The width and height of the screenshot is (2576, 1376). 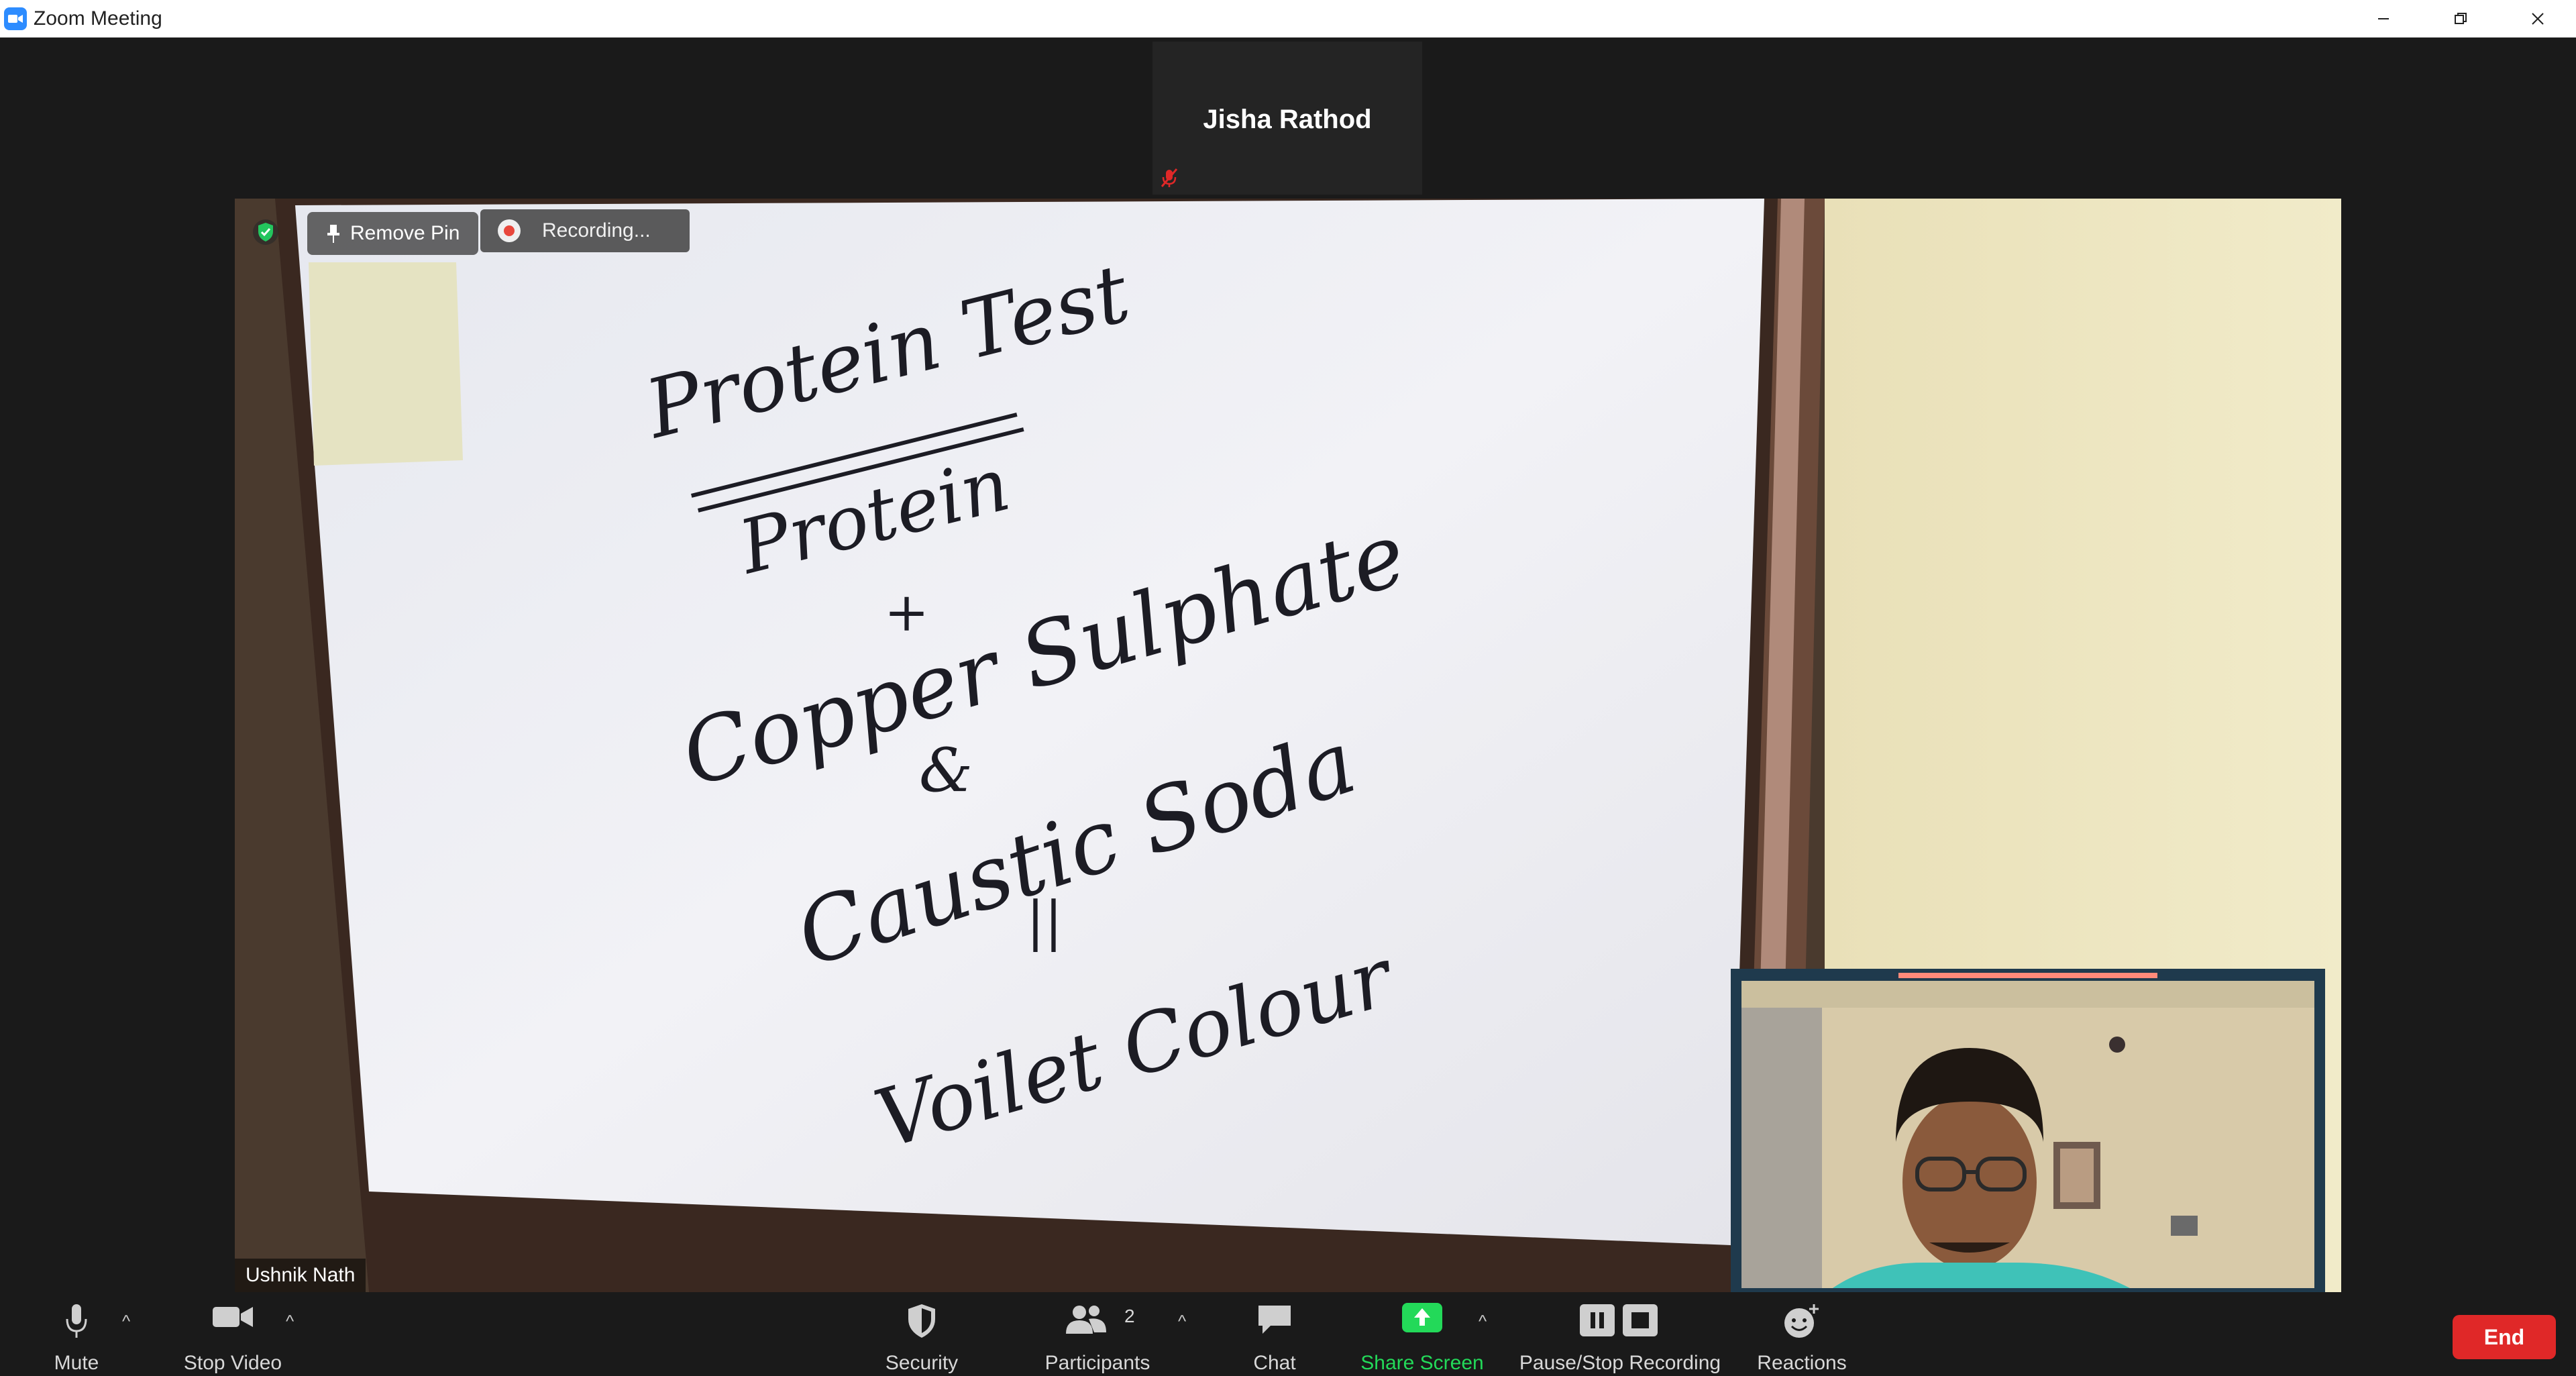 I want to click on pause-stop-icons, so click(x=1619, y=1320).